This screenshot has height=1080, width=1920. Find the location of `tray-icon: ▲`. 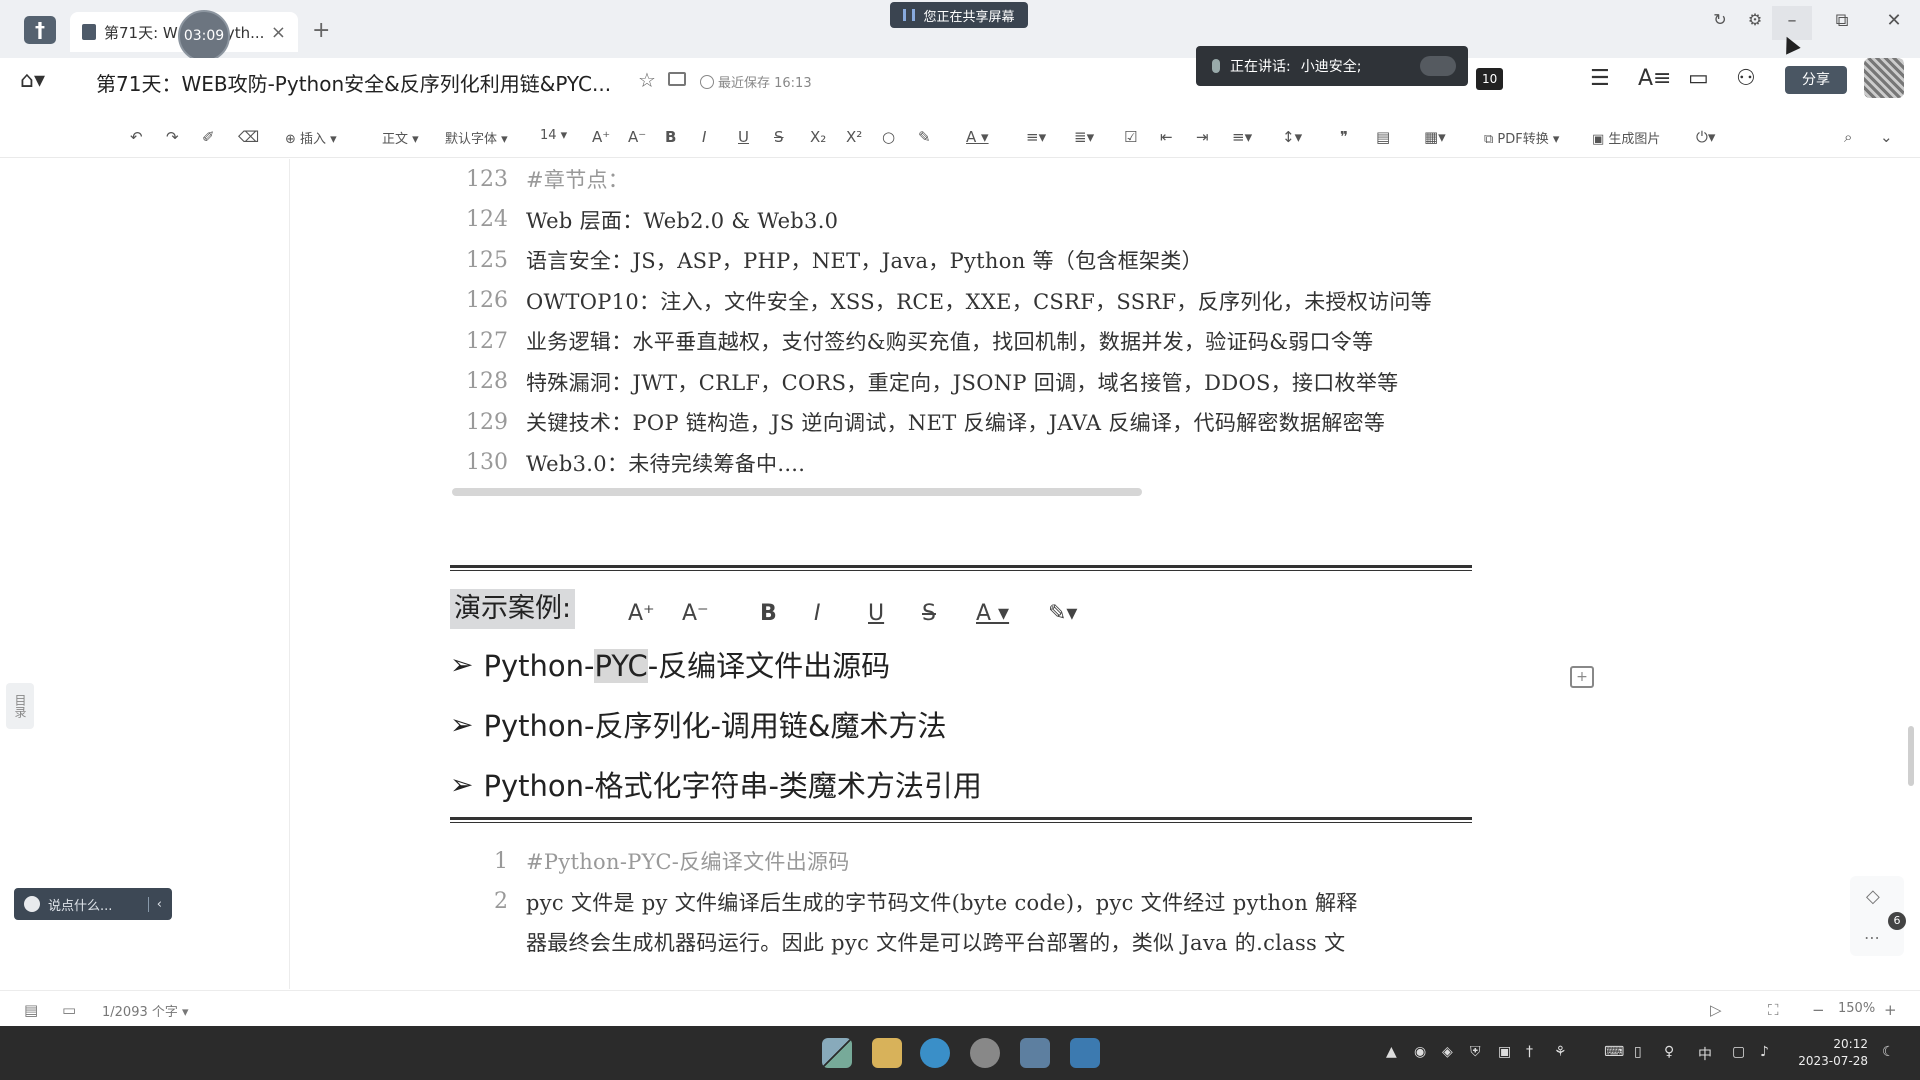

tray-icon: ▲ is located at coordinates (1391, 1052).